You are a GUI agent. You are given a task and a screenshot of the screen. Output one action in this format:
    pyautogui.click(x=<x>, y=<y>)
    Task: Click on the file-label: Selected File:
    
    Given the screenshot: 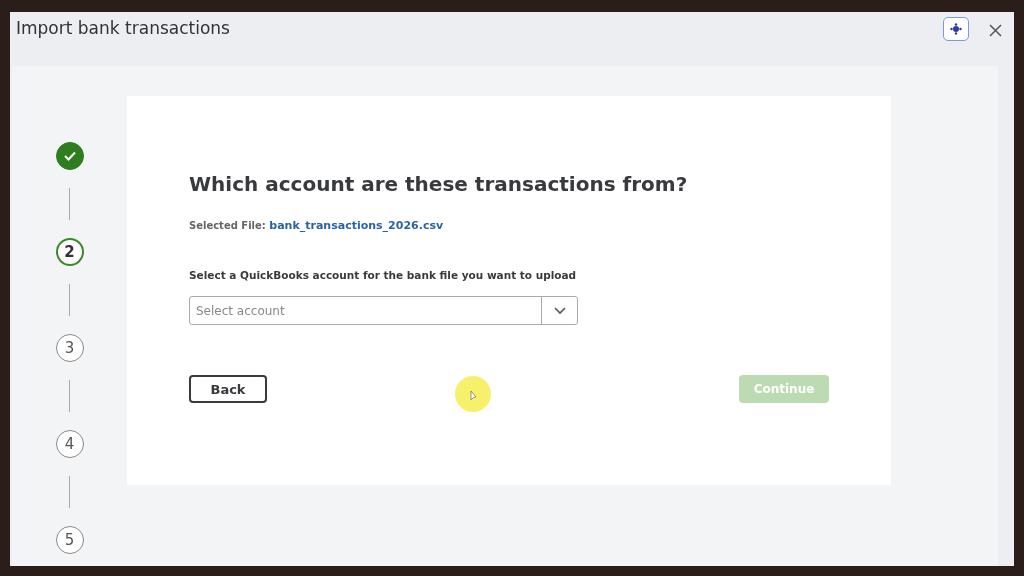 What is the action you would take?
    pyautogui.click(x=227, y=225)
    